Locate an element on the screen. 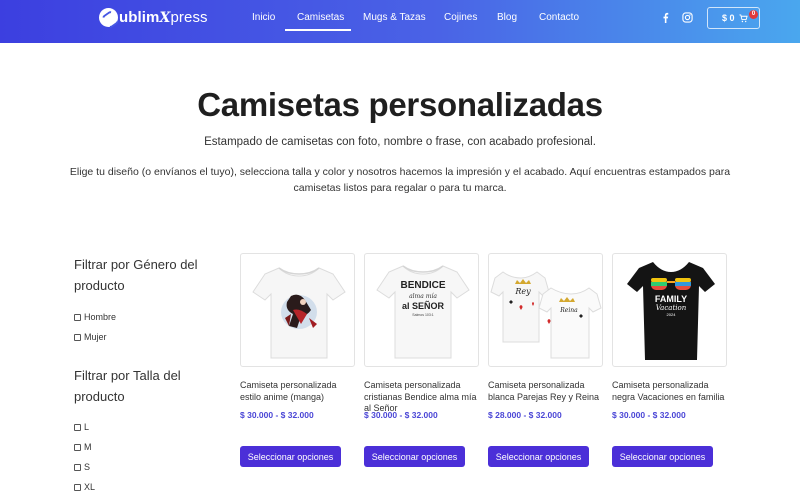 Image resolution: width=800 pixels, height=492 pixels. tshirt-white-icon: BENDICE alma mía al SEÑOR Salmos 103:1 is located at coordinates (423, 312).